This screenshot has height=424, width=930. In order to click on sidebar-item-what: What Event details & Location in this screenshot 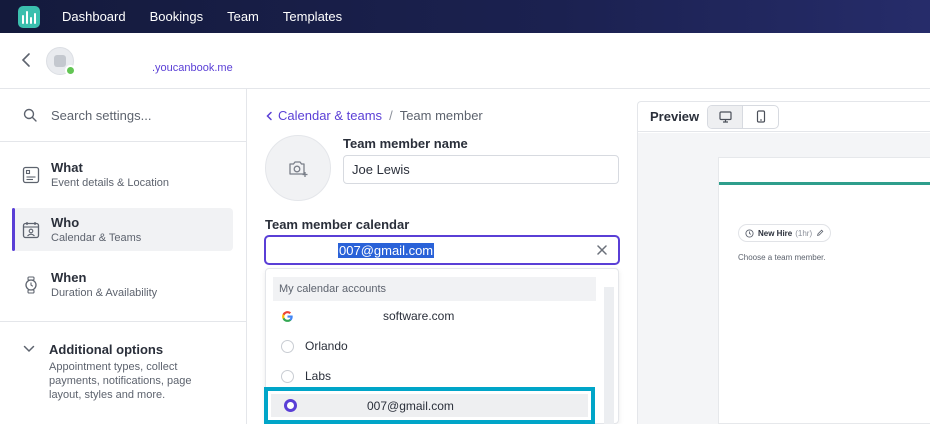, I will do `click(123, 174)`.